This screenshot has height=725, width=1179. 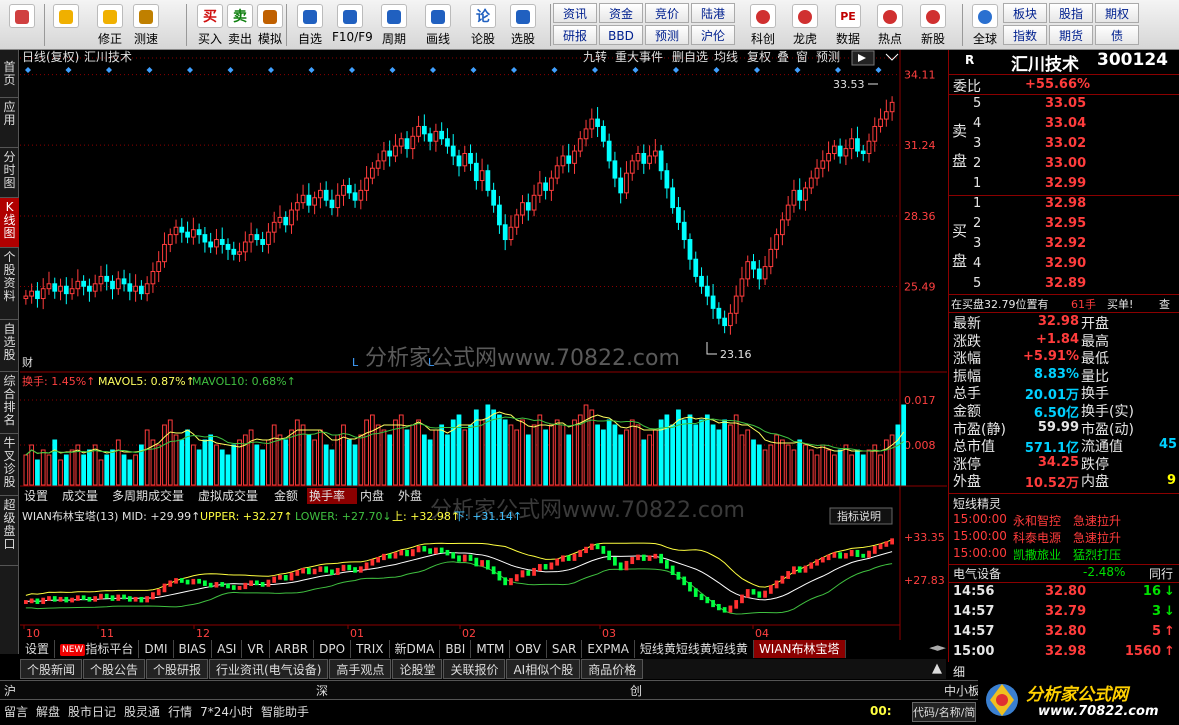 I want to click on indicator-tab-5: VR, so click(x=256, y=649).